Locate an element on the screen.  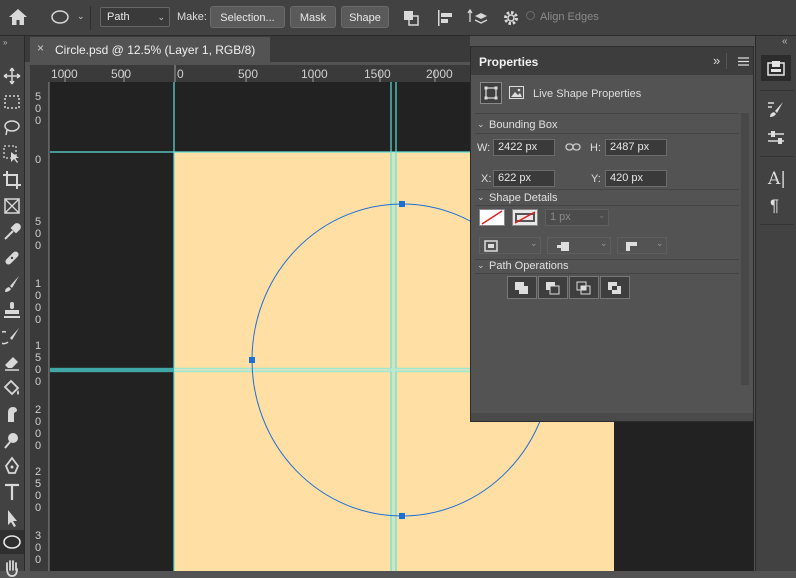
fill-swatch is located at coordinates (492, 217).